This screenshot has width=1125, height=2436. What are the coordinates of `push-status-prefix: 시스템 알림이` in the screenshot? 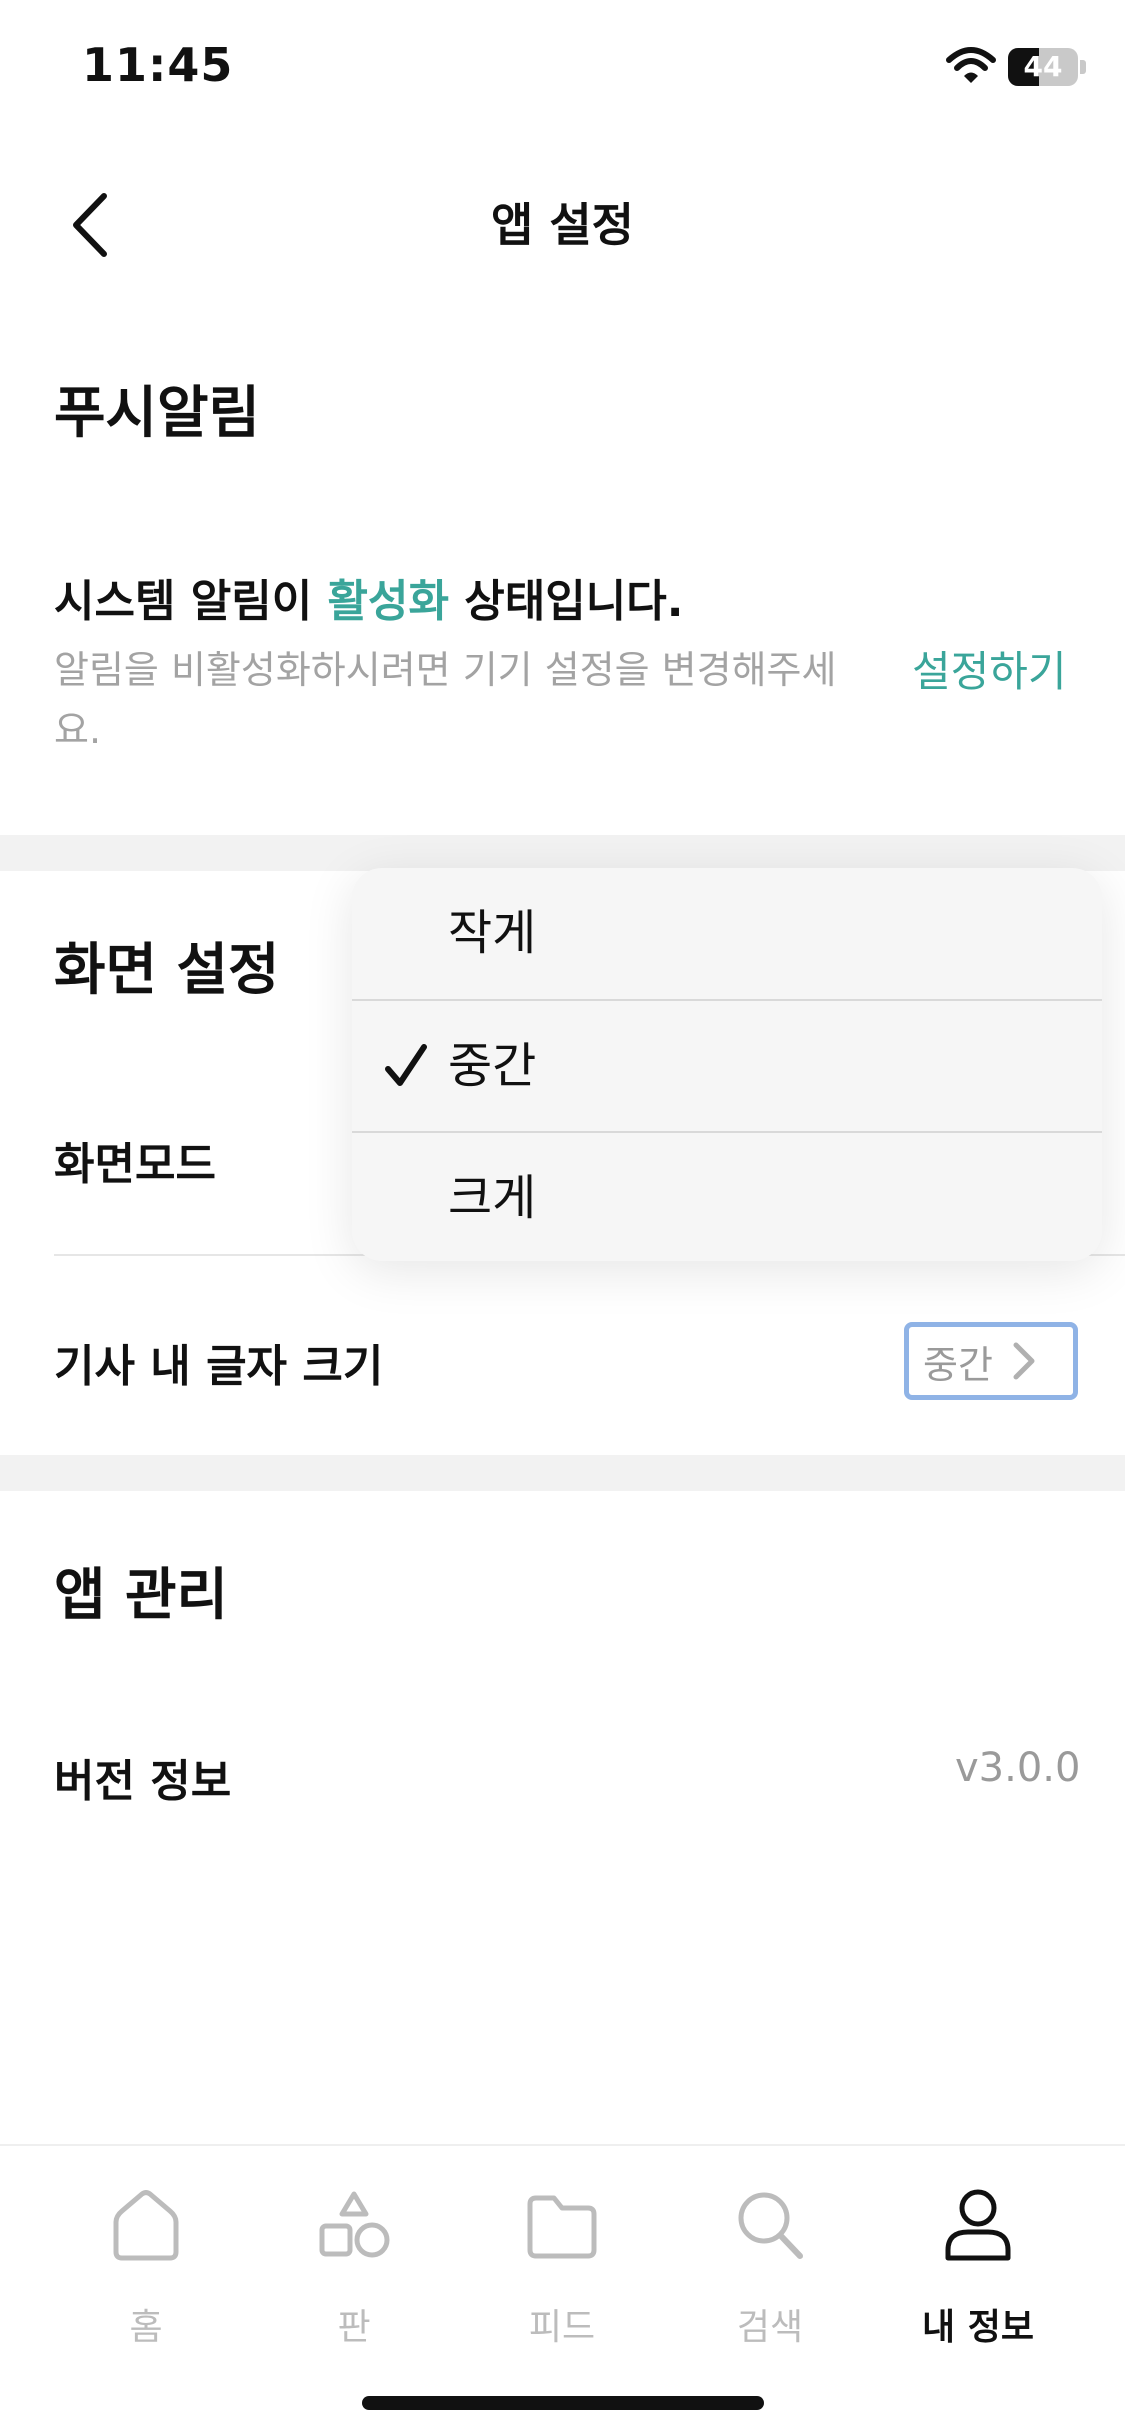 It's located at (191, 601).